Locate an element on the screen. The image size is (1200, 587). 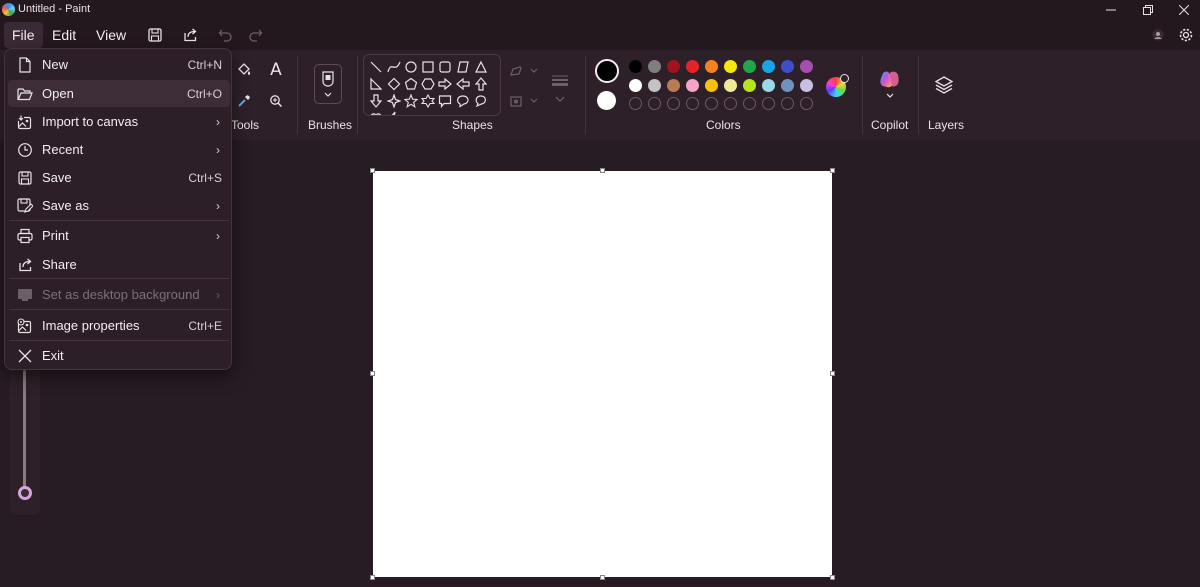
oval-shape-icon is located at coordinates (411, 67).